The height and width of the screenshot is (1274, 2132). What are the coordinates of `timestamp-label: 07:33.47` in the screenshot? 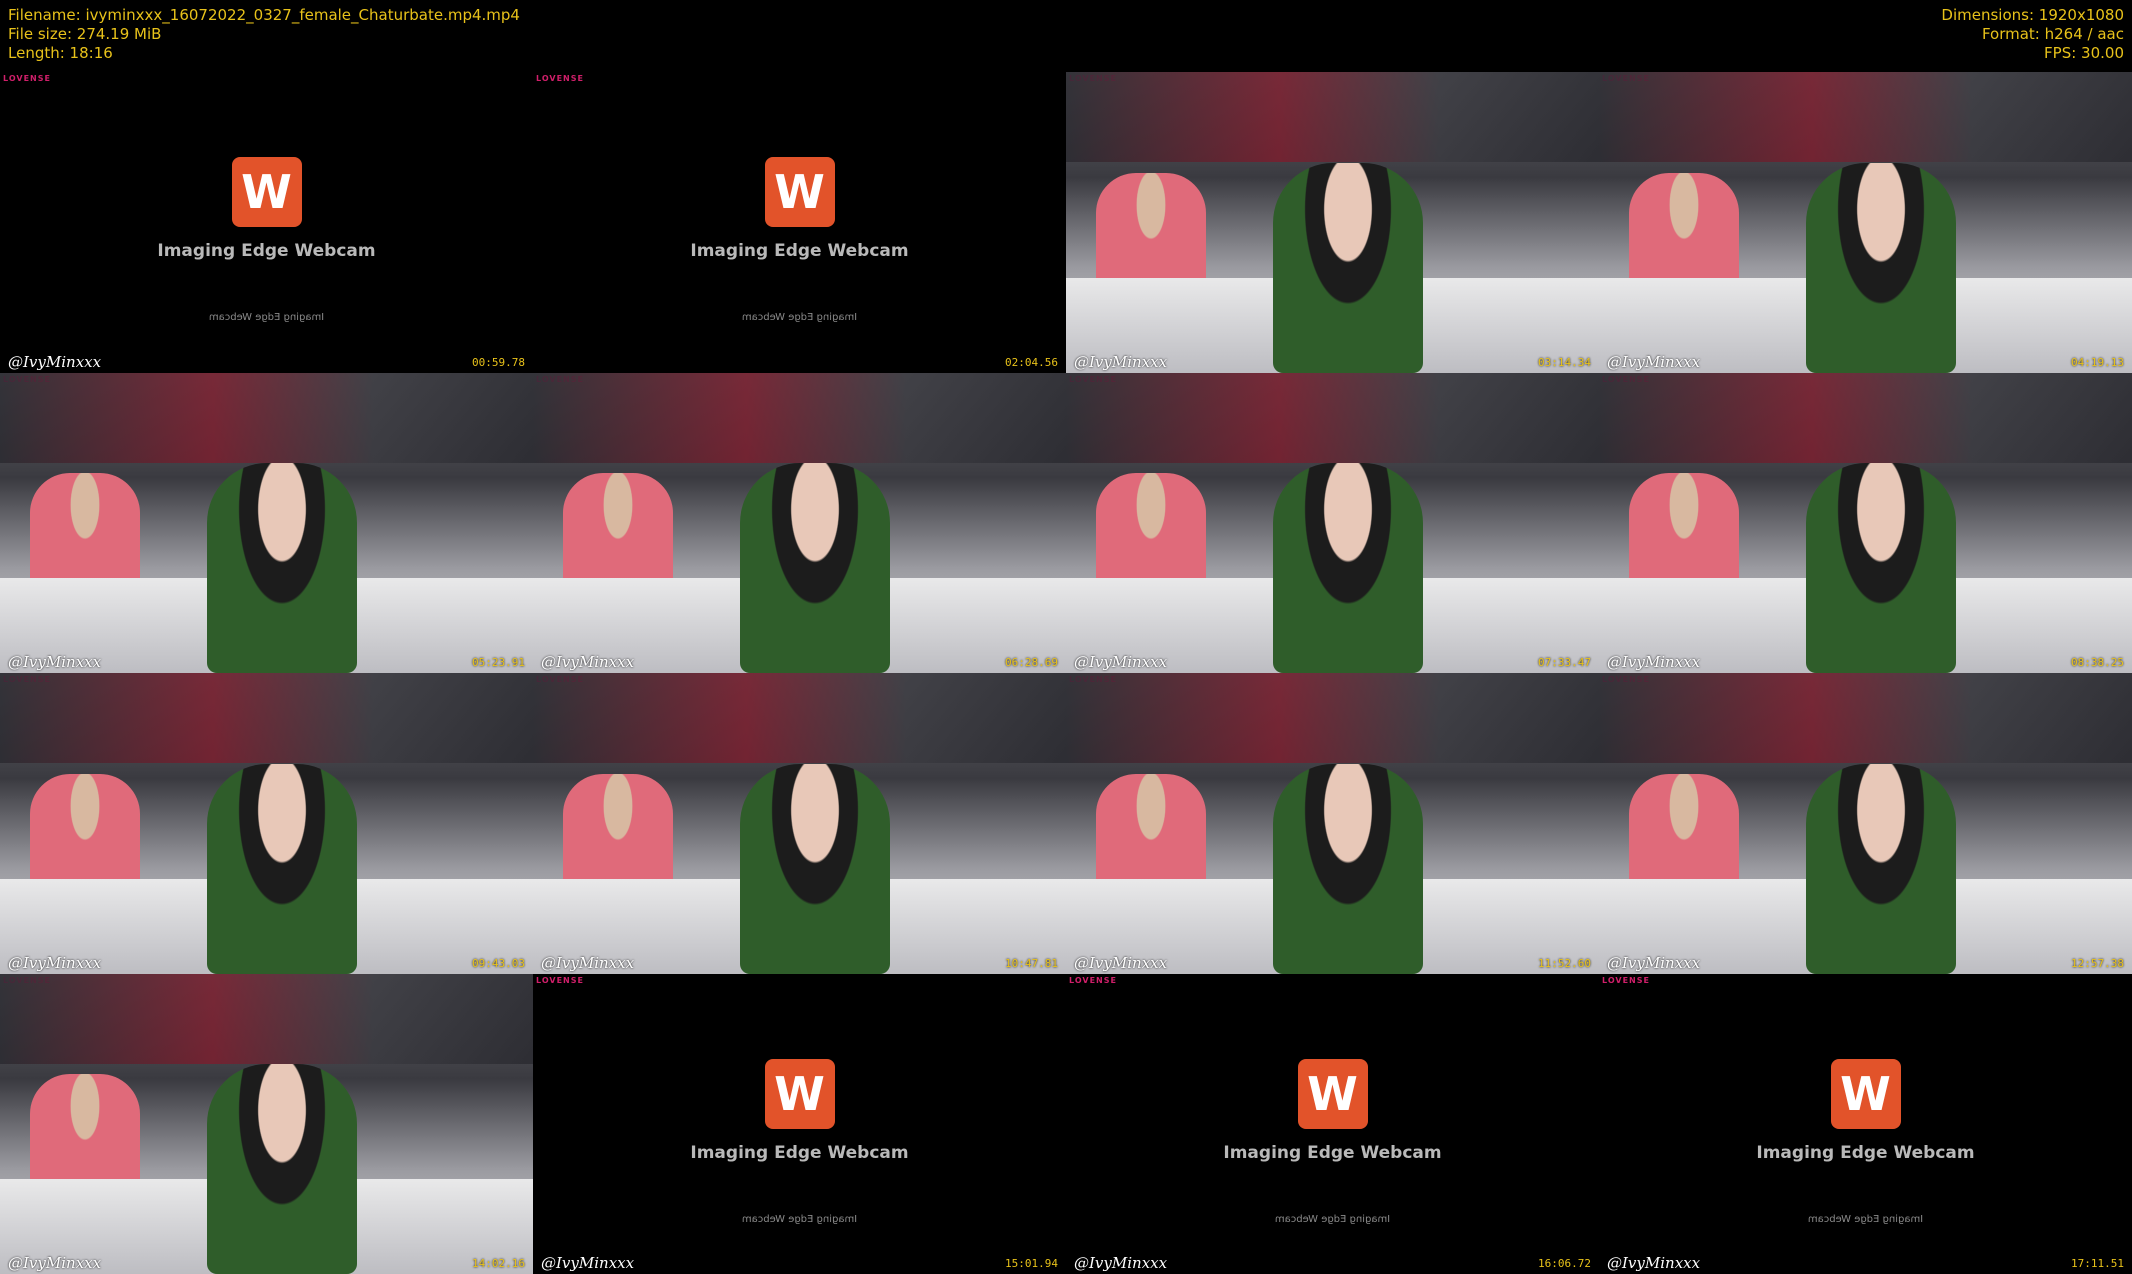 It's located at (1564, 662).